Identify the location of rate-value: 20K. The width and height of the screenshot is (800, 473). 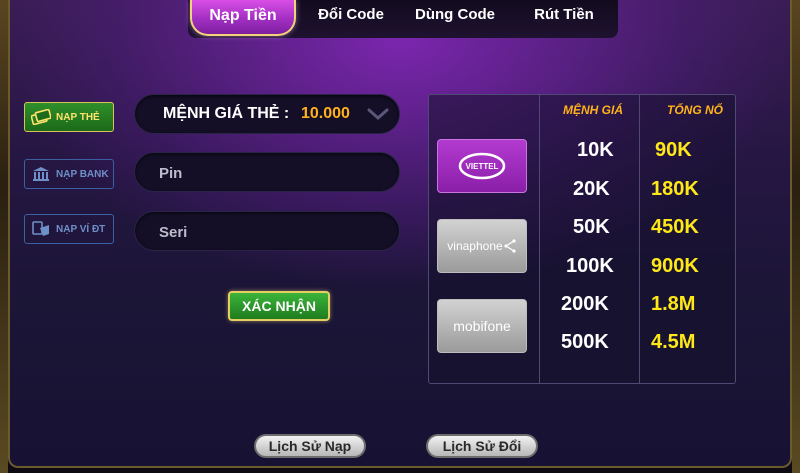
(591, 189).